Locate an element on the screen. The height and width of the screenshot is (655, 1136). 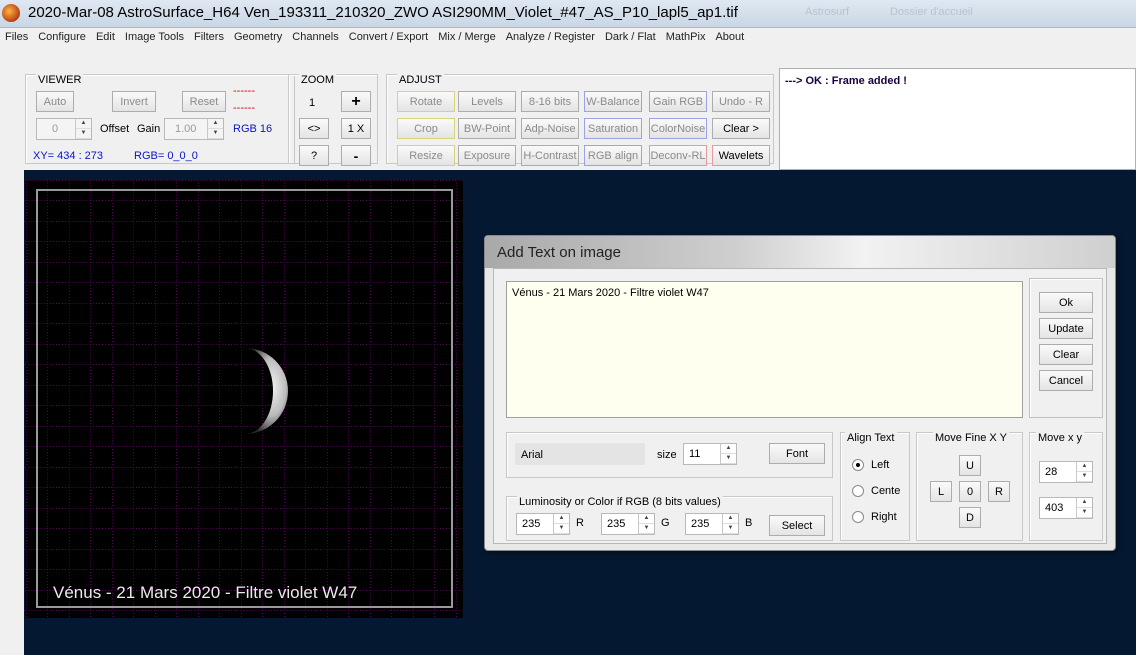
menu-mathpix: MathPix is located at coordinates (686, 37).